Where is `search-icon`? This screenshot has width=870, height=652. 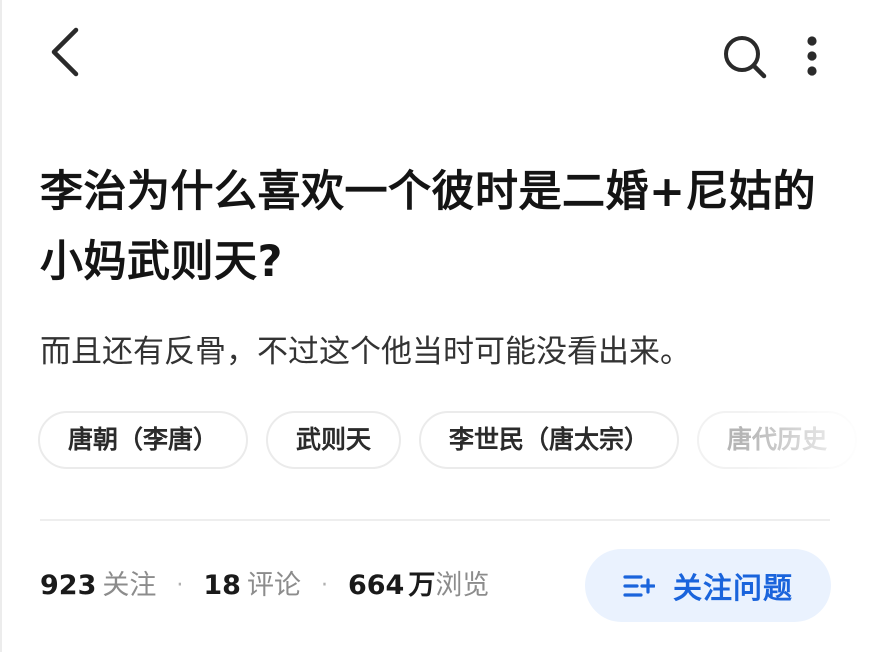 search-icon is located at coordinates (745, 57).